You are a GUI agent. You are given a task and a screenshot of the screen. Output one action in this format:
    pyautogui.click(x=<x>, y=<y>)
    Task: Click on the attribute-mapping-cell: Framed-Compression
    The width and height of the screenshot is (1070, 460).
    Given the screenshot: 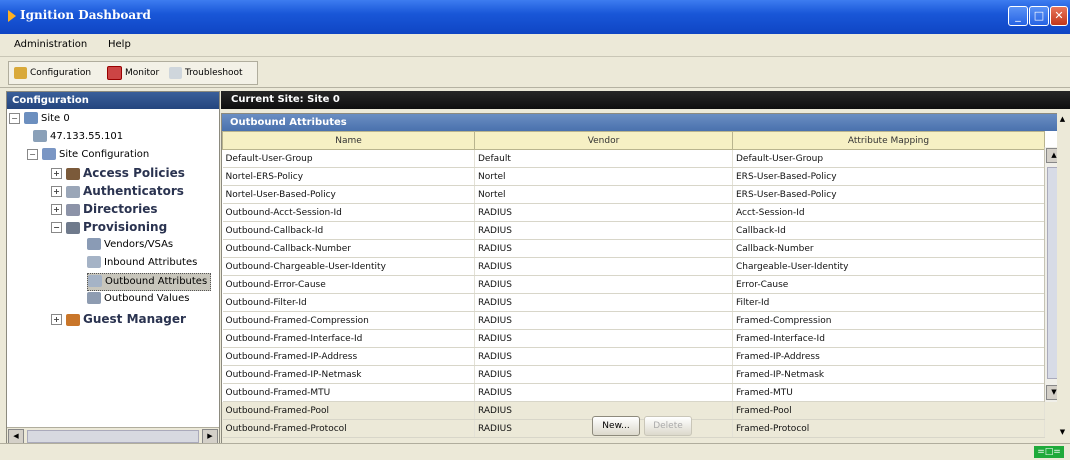 What is the action you would take?
    pyautogui.click(x=888, y=320)
    